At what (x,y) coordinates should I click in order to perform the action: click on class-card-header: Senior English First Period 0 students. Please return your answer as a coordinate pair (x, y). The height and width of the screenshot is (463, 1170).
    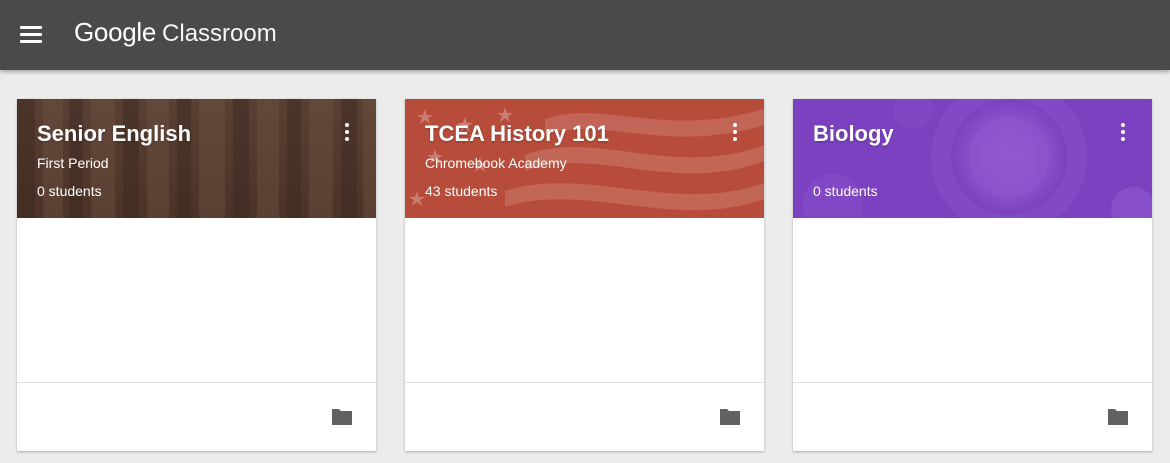
    Looking at the image, I should click on (196, 158).